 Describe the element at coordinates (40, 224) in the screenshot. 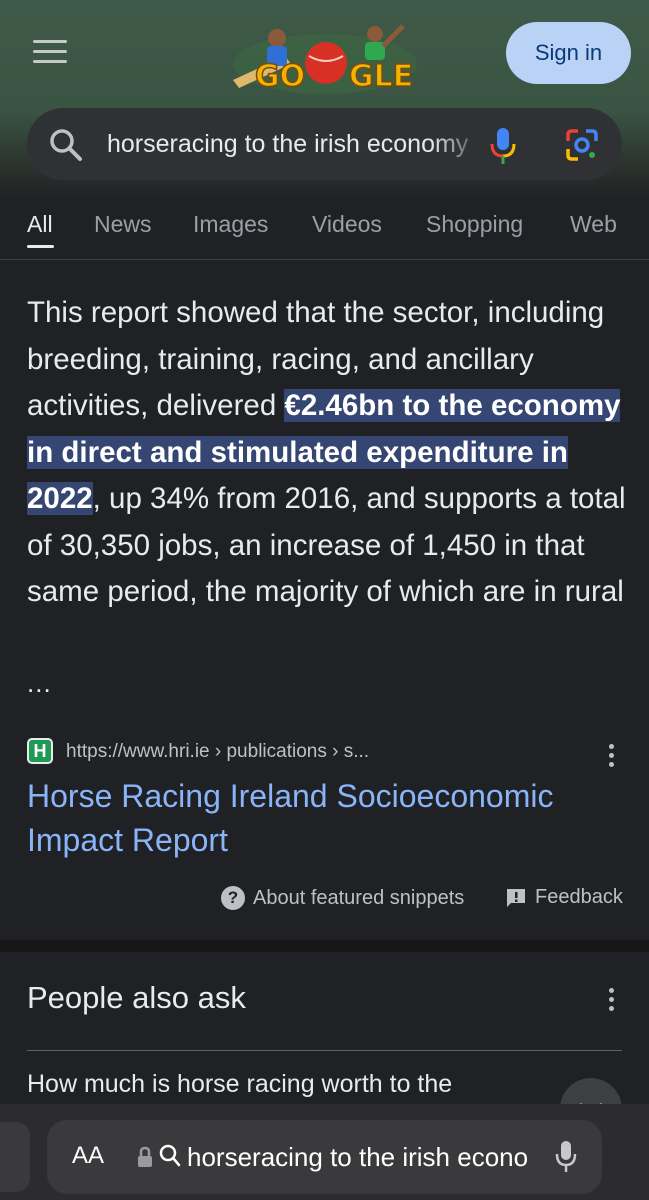

I see `tab-all: All` at that location.